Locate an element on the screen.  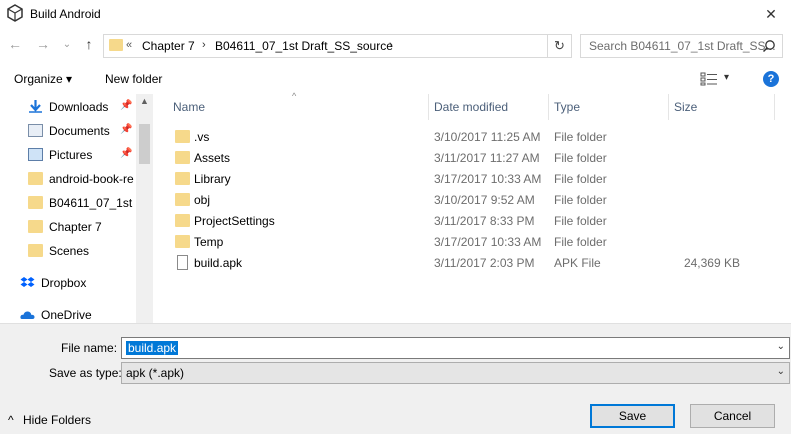
view-options-icon is located at coordinates (709, 79).